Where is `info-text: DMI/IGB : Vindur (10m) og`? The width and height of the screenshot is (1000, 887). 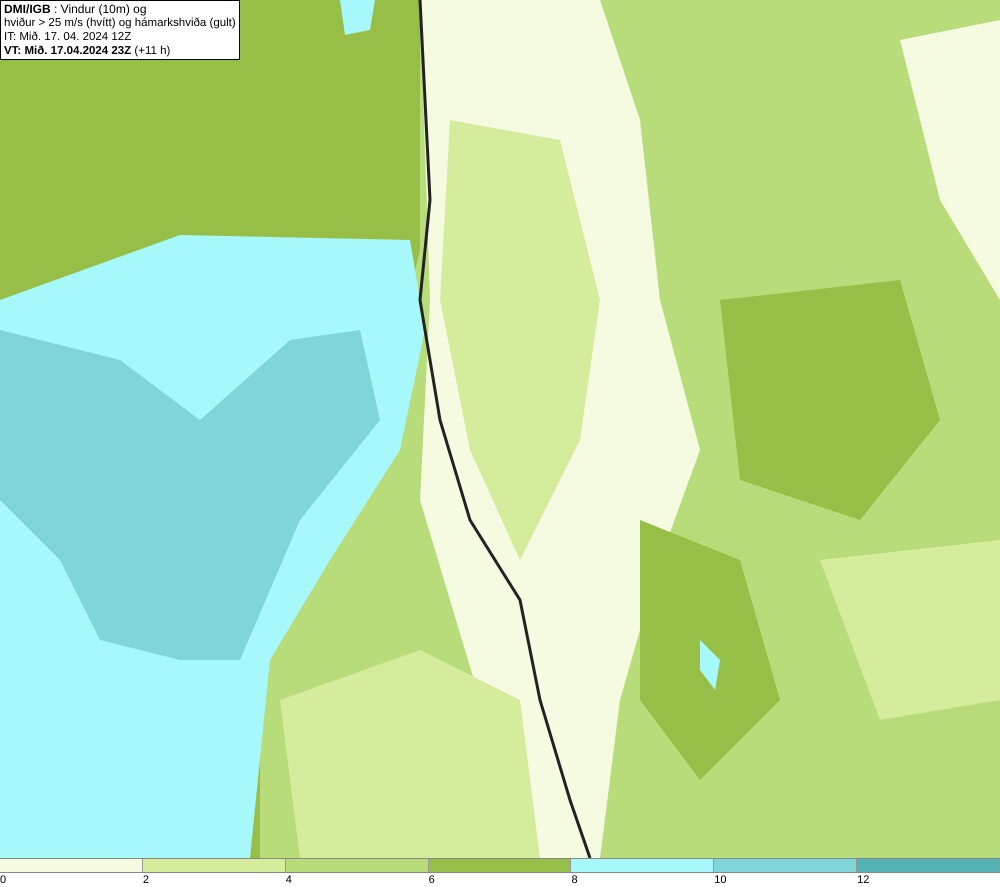
info-text: DMI/IGB : Vindur (10m) og is located at coordinates (76, 9).